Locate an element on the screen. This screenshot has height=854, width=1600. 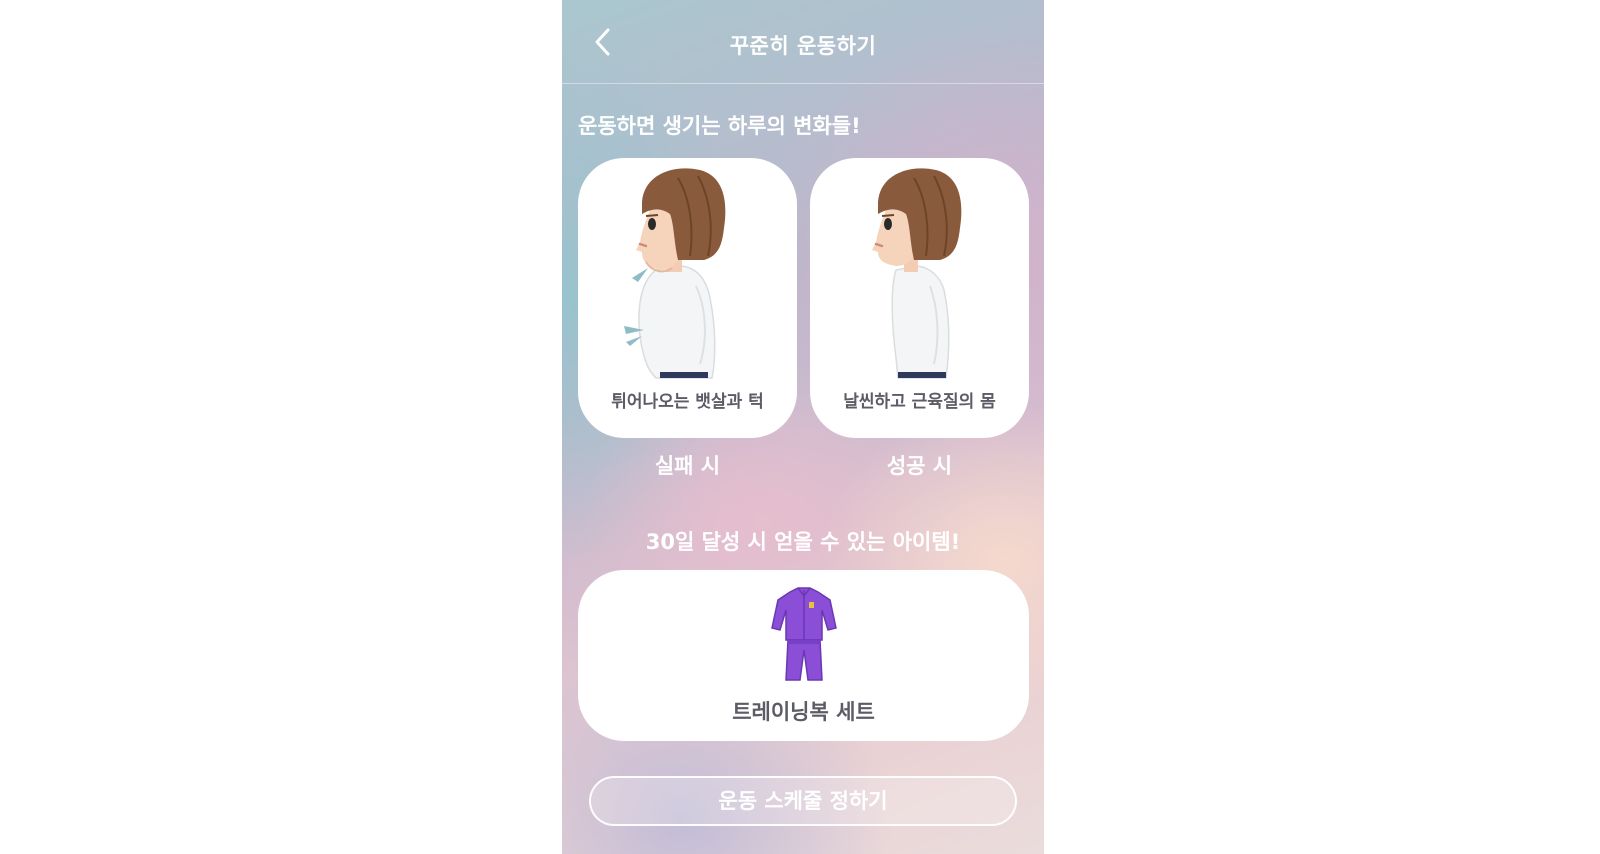
success-label: 성공 시 is located at coordinates (919, 466).